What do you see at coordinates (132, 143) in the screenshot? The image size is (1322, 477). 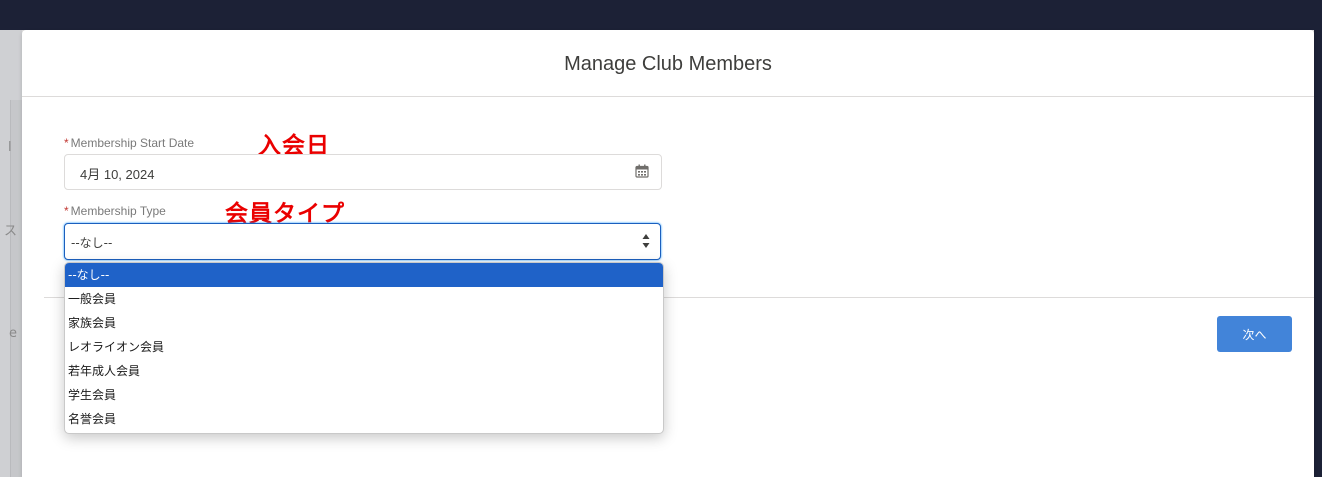 I see `start-date-label-text: Membership Start Date` at bounding box center [132, 143].